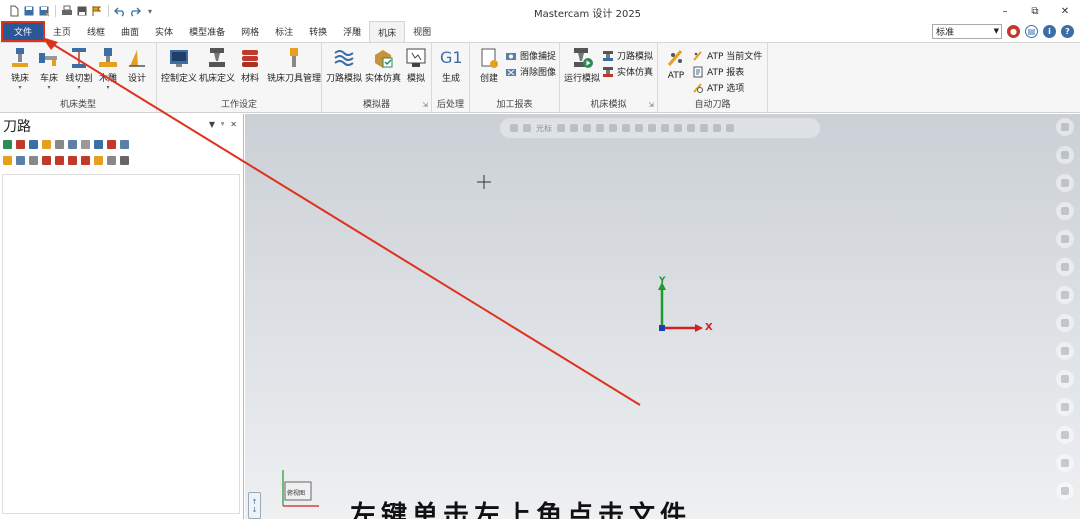  What do you see at coordinates (1065, 491) in the screenshot?
I see `gear-icon` at bounding box center [1065, 491].